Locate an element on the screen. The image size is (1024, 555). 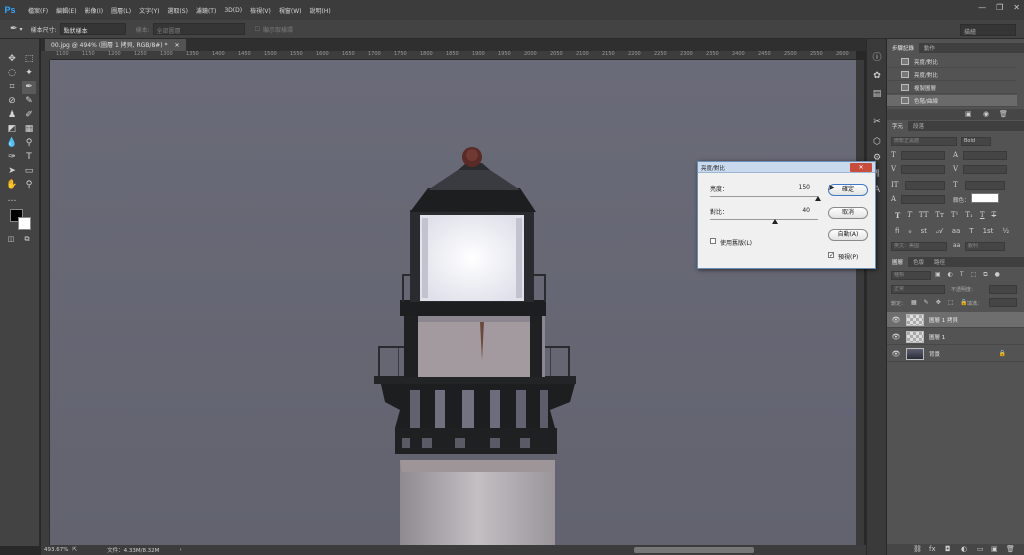
underline-icon: T is located at coordinates (982, 215).